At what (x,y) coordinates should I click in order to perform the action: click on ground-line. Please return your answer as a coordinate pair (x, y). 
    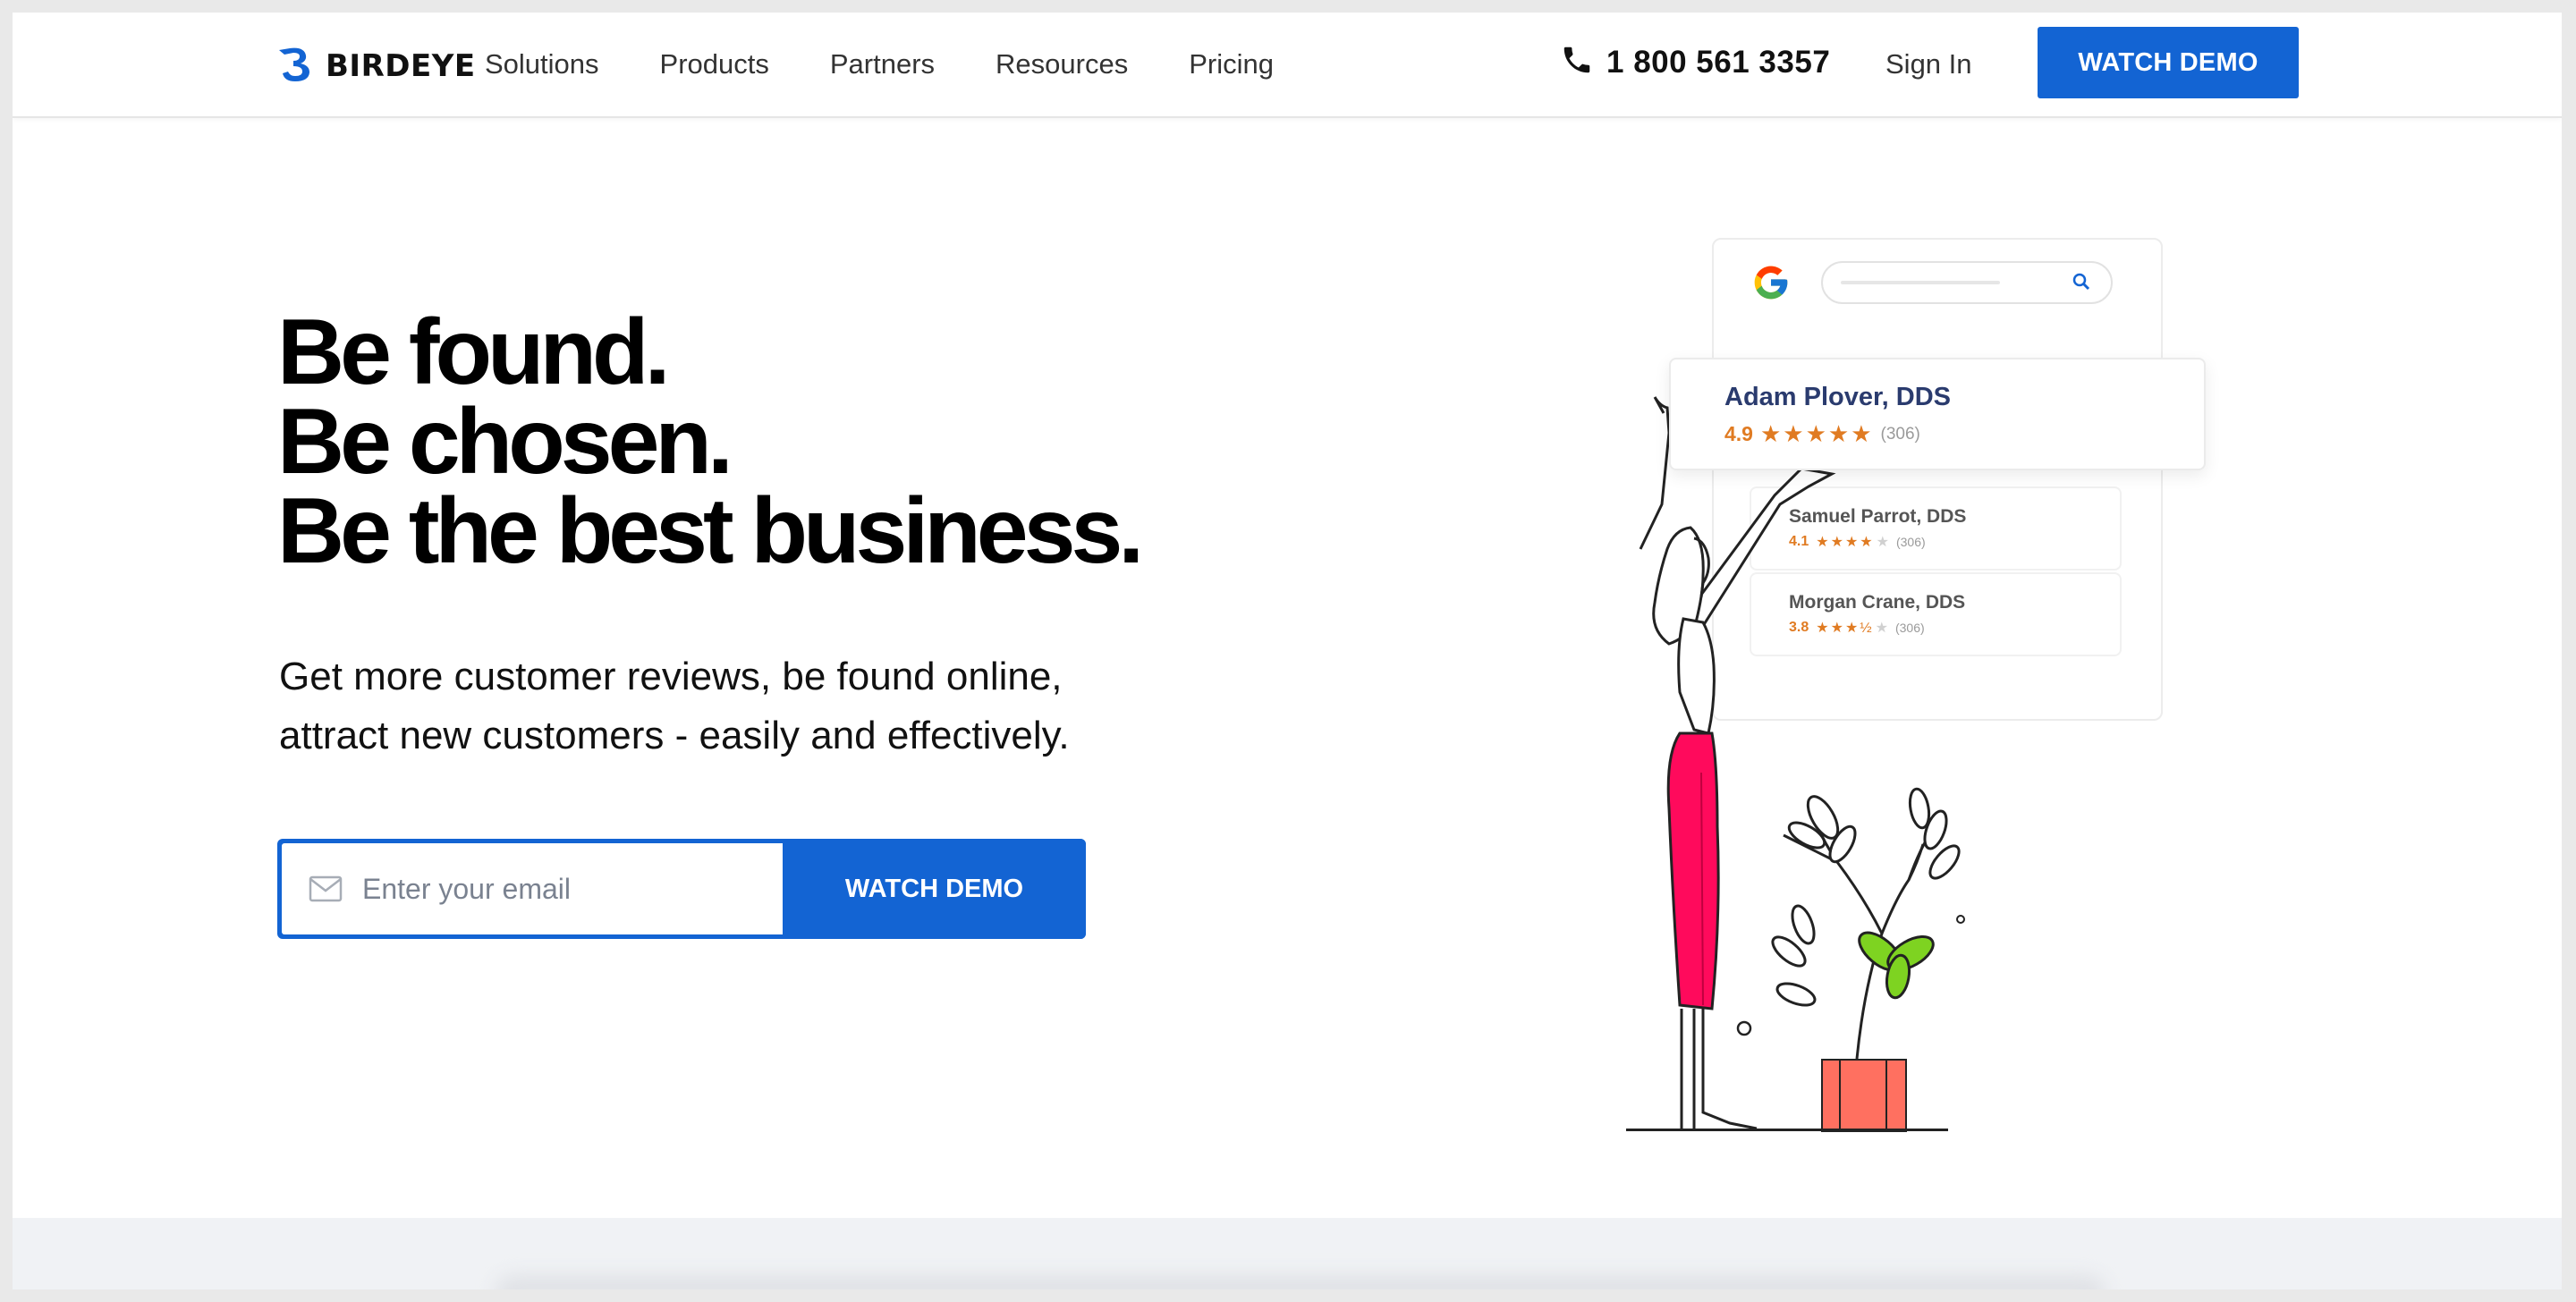
    Looking at the image, I should click on (1787, 1130).